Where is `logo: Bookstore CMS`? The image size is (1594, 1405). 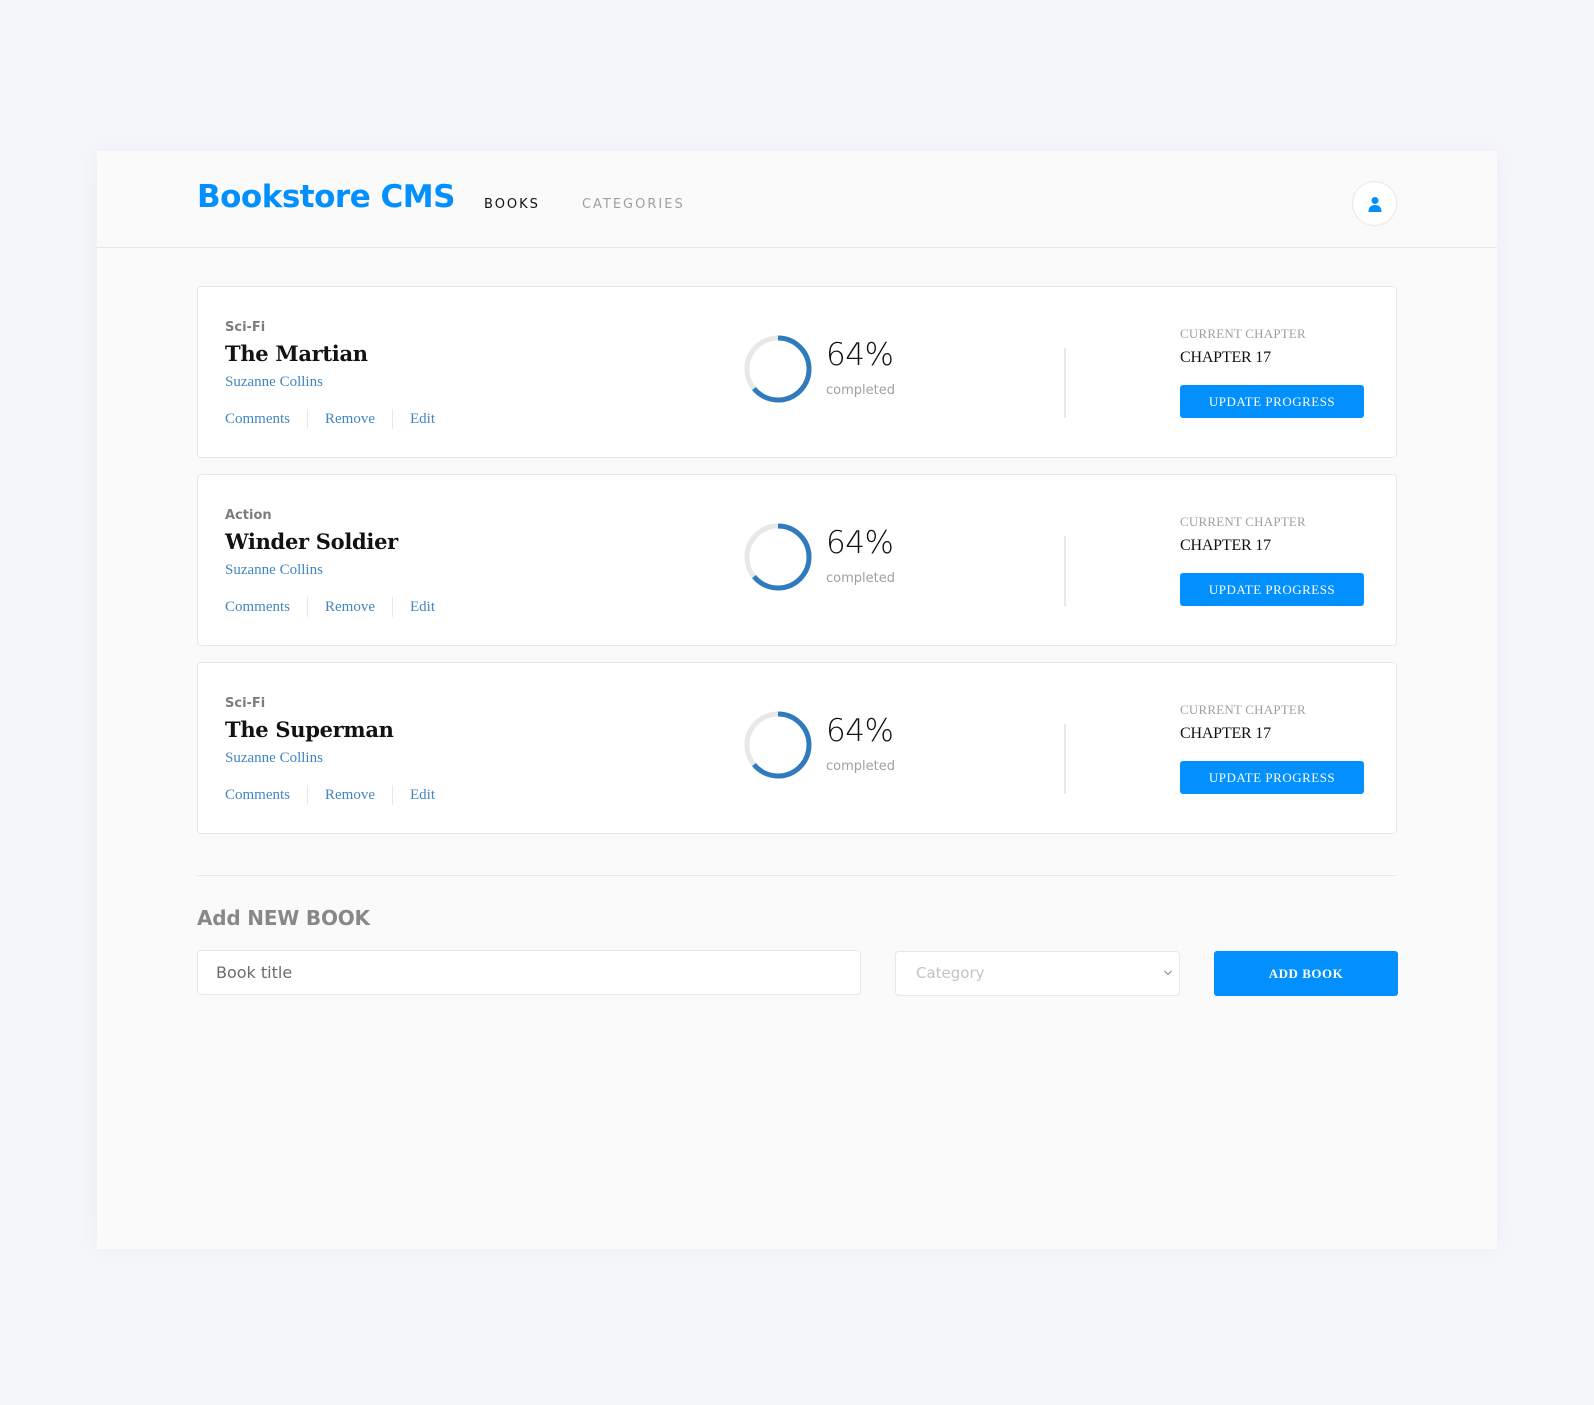 logo: Bookstore CMS is located at coordinates (326, 197).